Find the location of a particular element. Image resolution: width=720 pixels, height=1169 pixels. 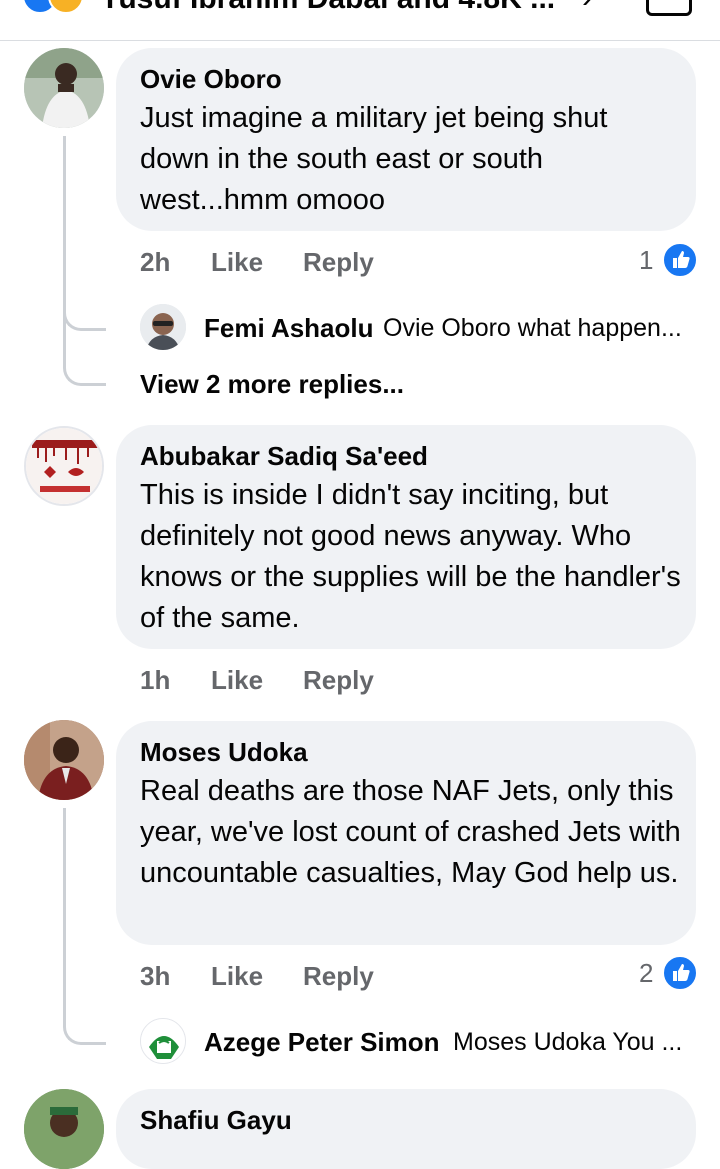

comment-time: 3h is located at coordinates (155, 976).